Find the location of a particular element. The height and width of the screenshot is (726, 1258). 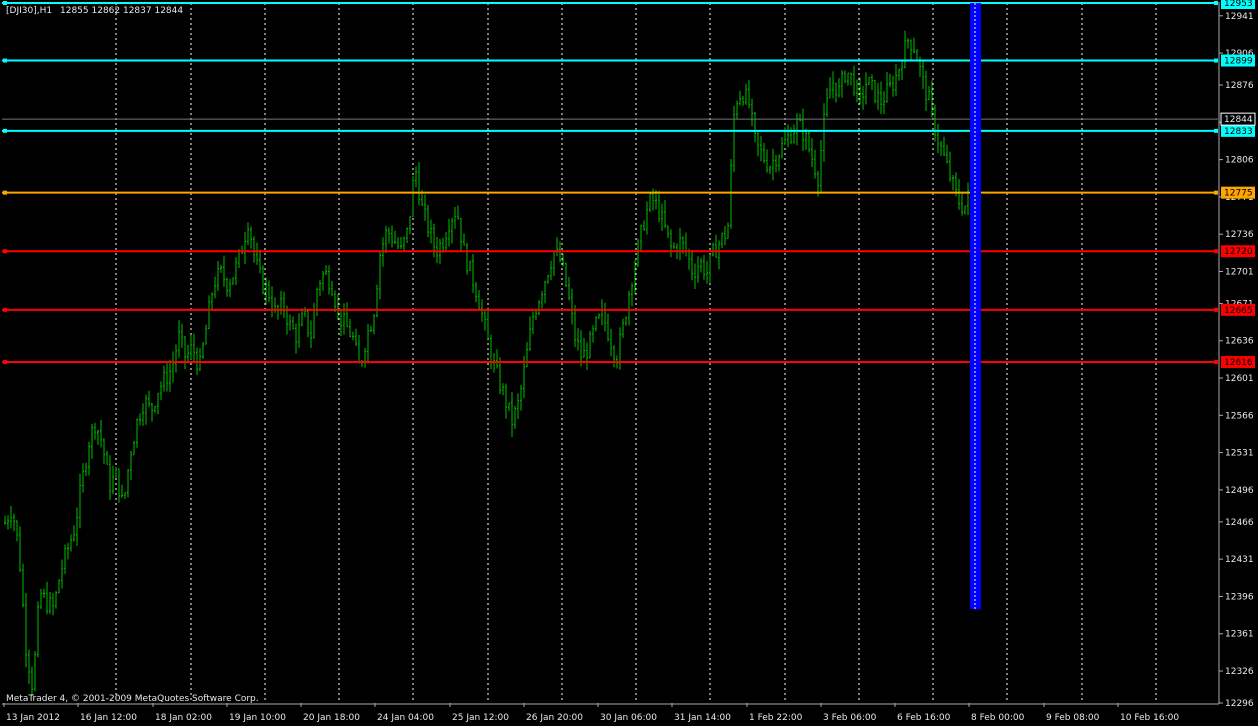

y-tick-label: 12736 is located at coordinates (1239, 235).